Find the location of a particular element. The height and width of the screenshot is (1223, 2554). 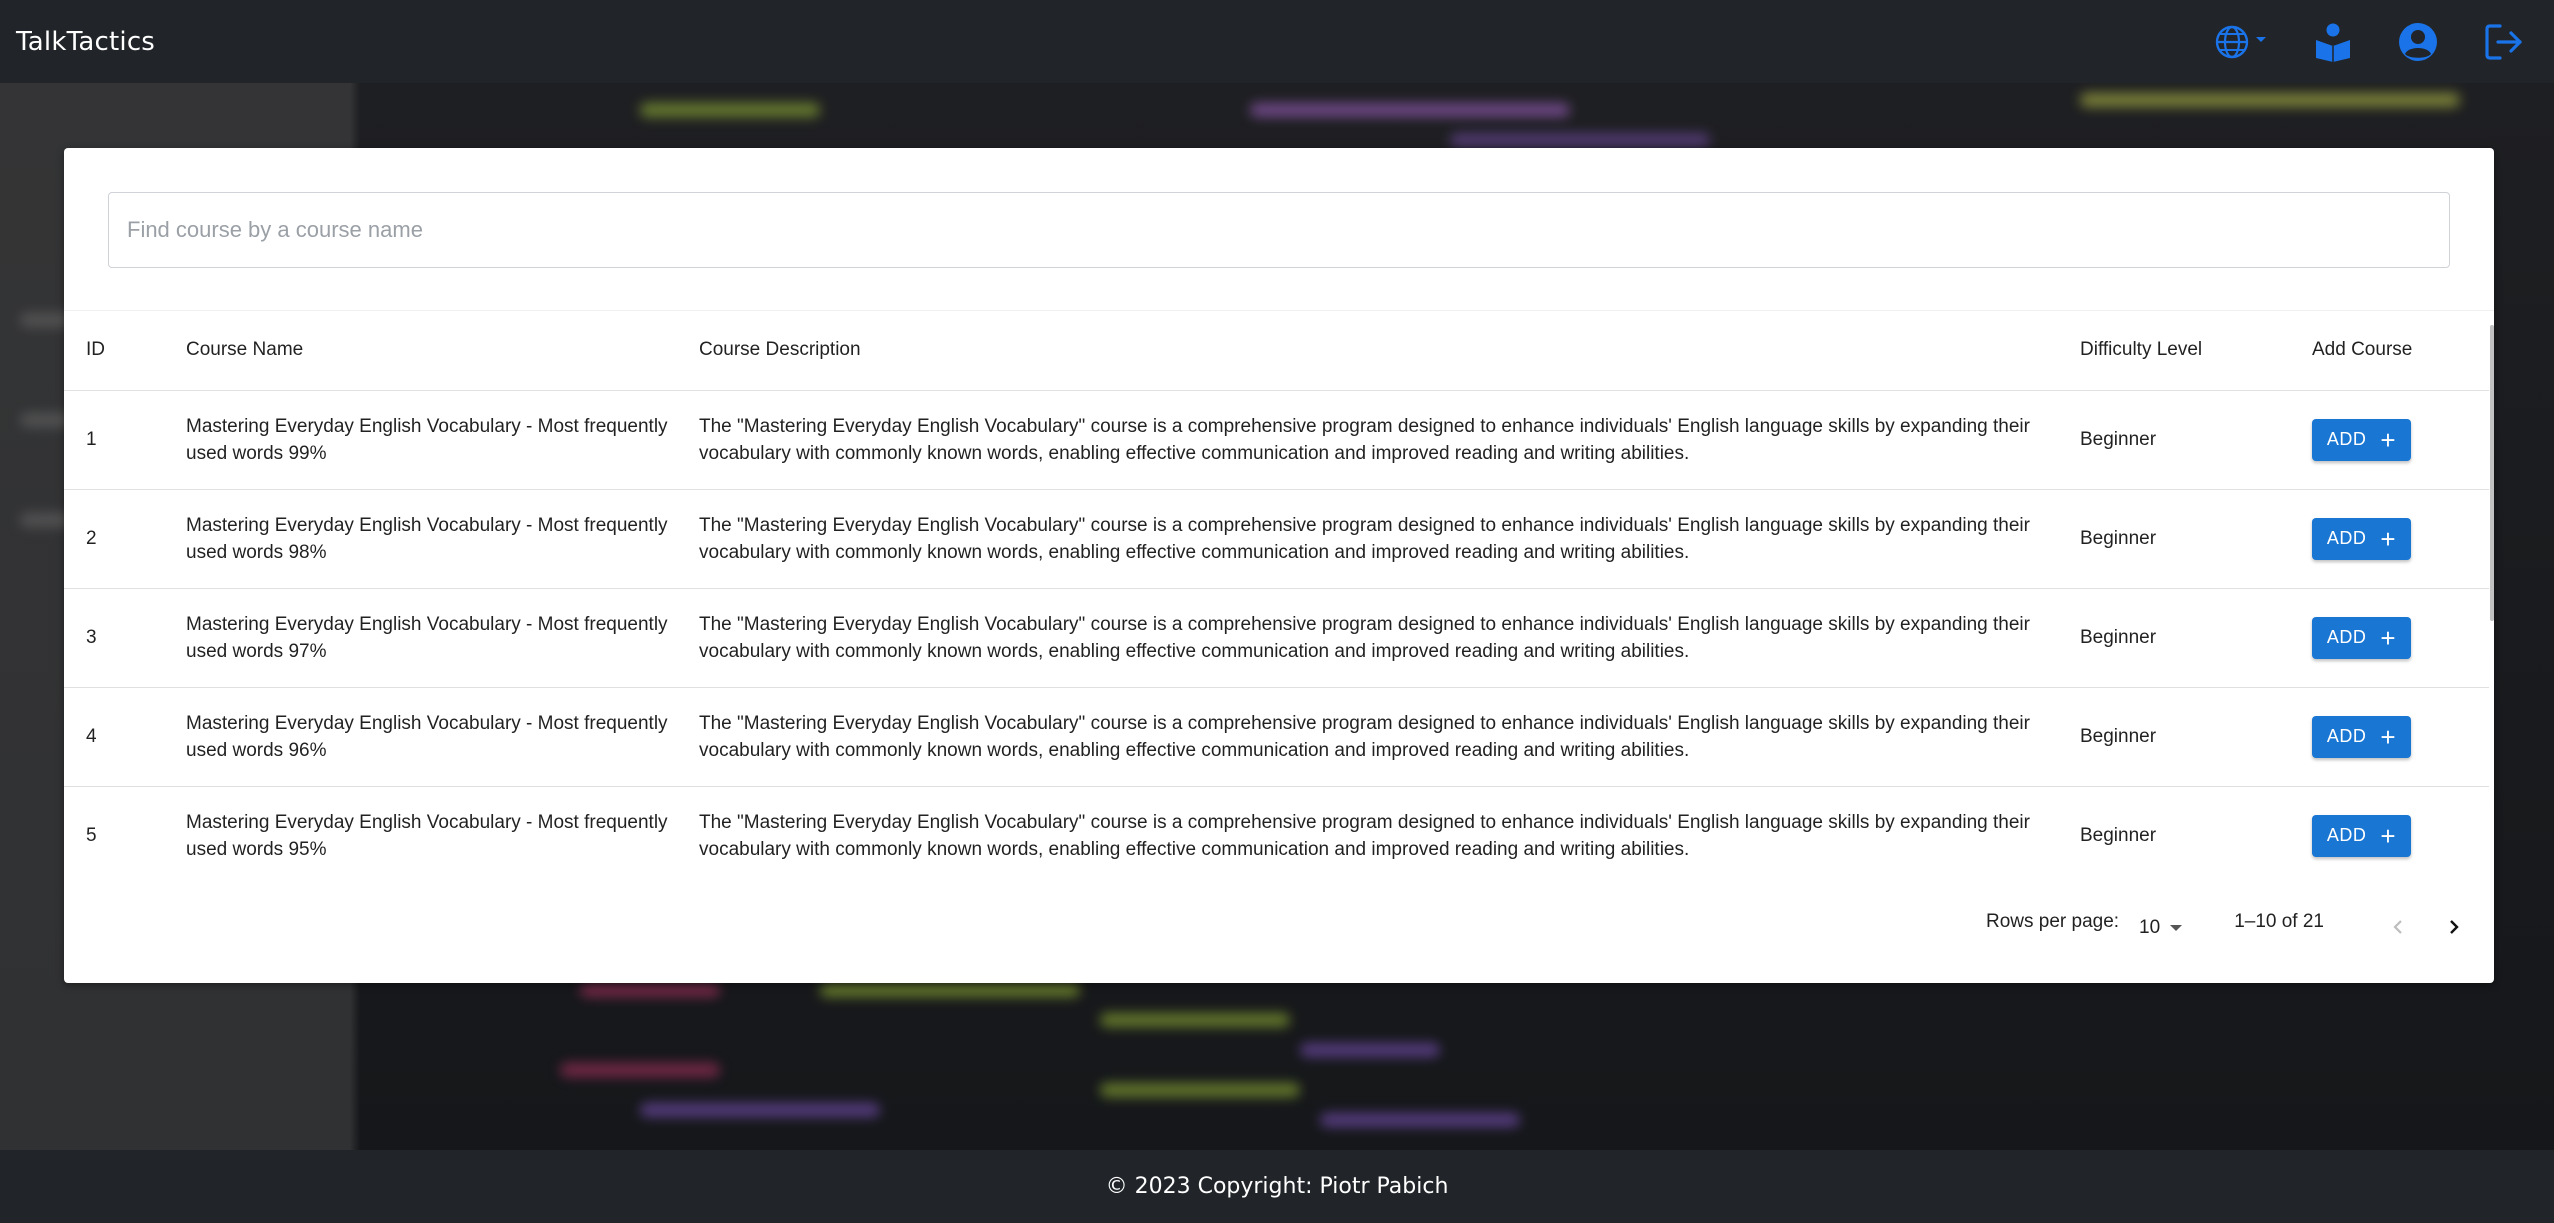

header-course-description: Course Description is located at coordinates (1389, 351).